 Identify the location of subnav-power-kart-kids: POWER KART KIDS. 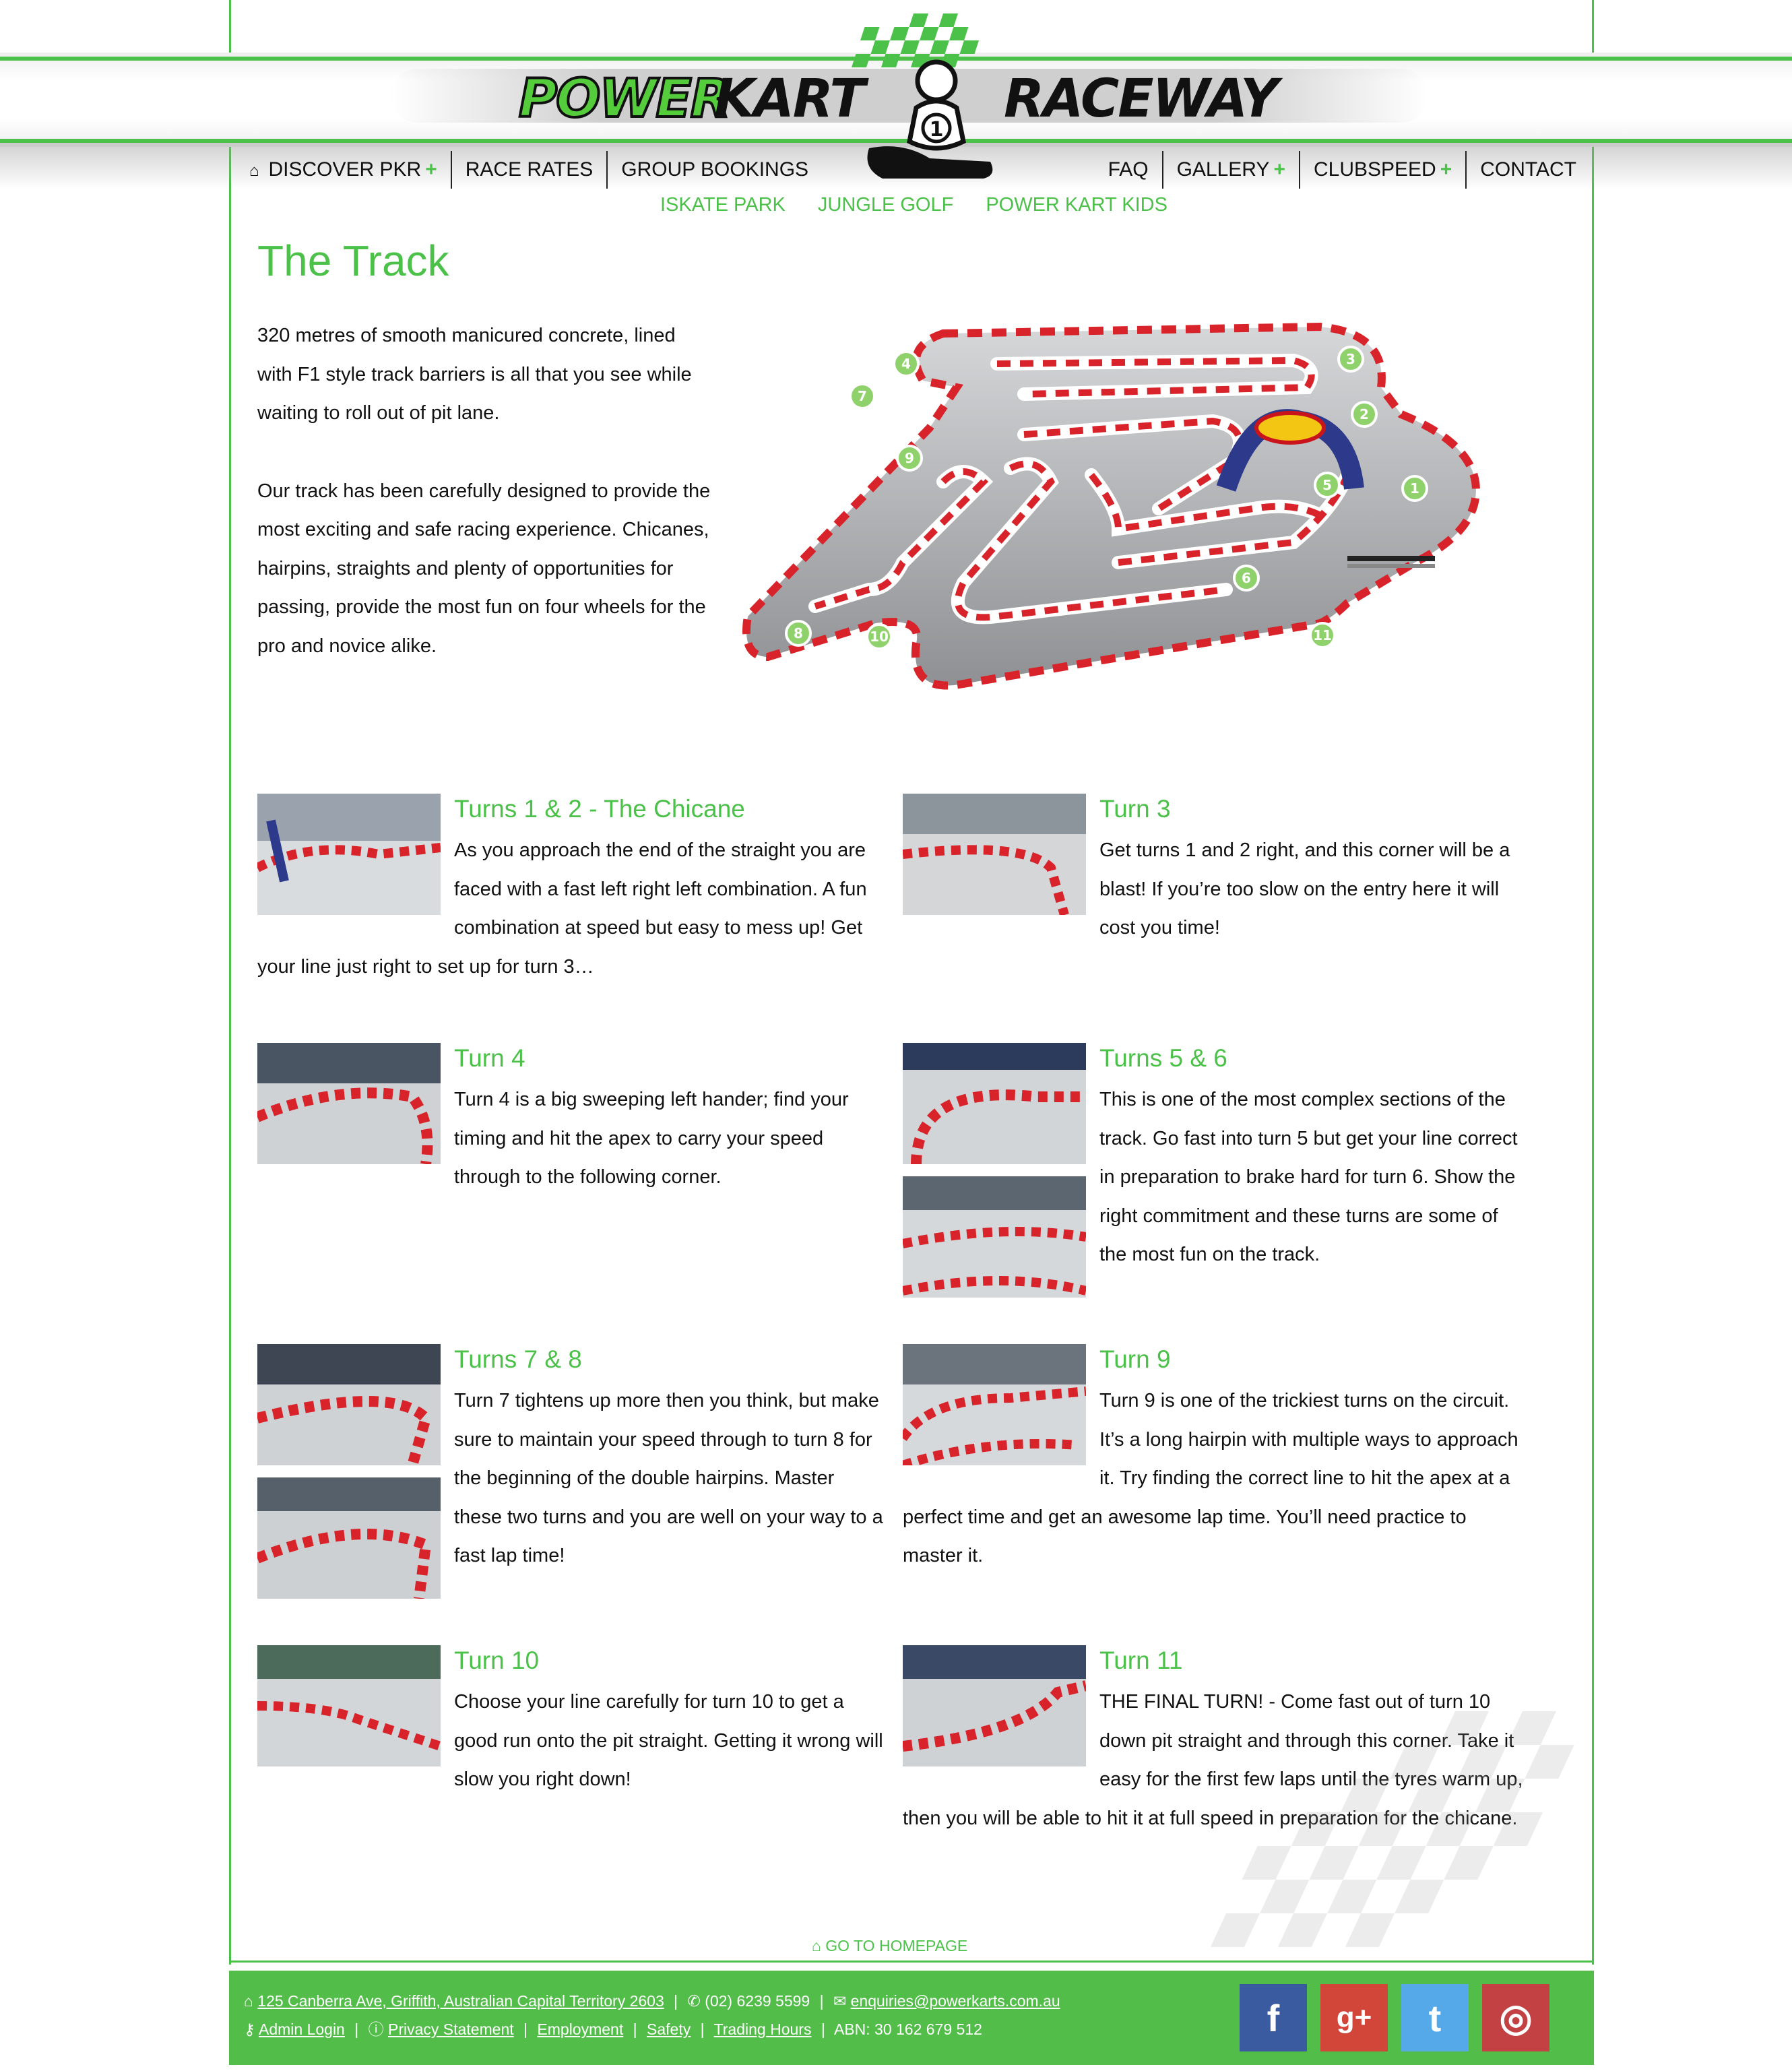
(1076, 205).